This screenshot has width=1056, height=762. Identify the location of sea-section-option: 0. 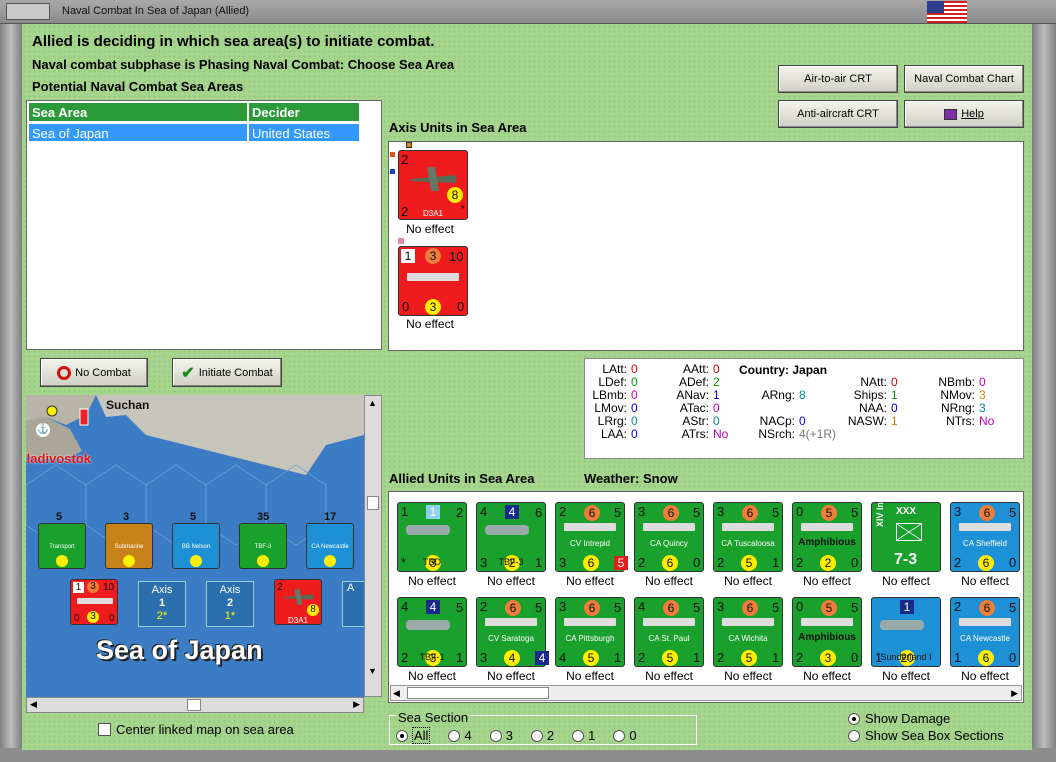
(625, 735).